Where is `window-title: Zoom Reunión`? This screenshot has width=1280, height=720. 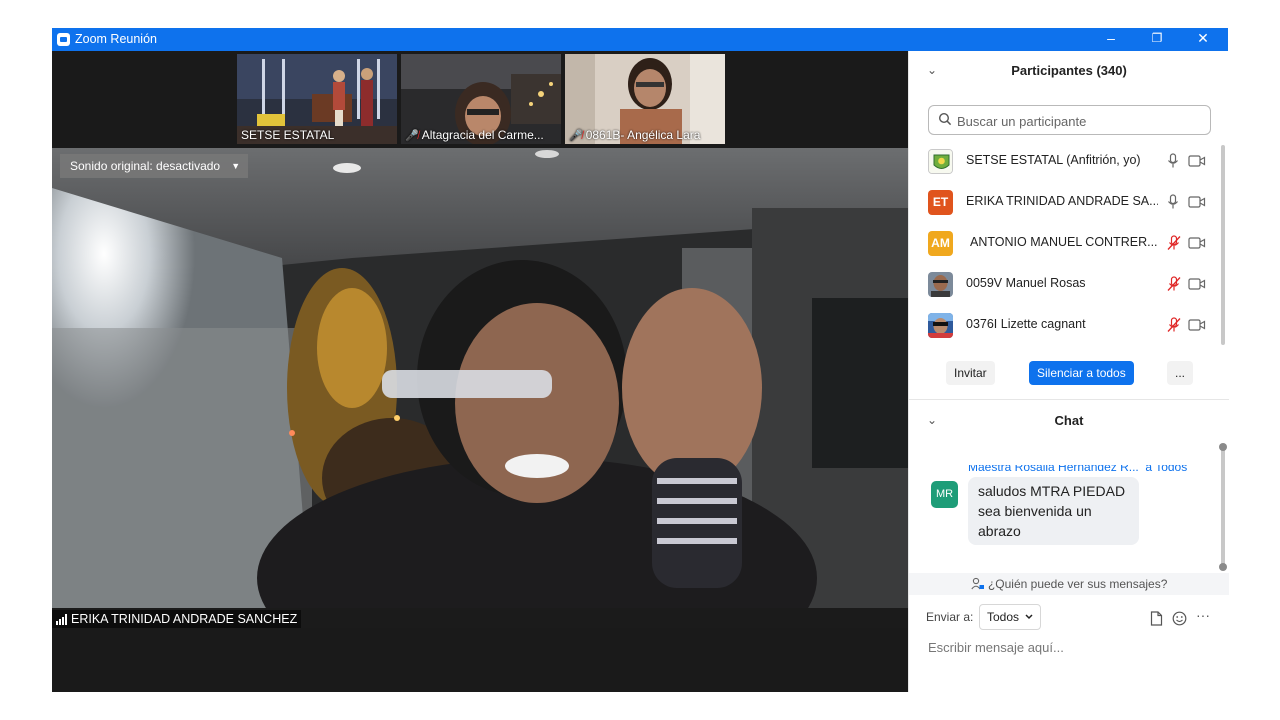 window-title: Zoom Reunión is located at coordinates (116, 39).